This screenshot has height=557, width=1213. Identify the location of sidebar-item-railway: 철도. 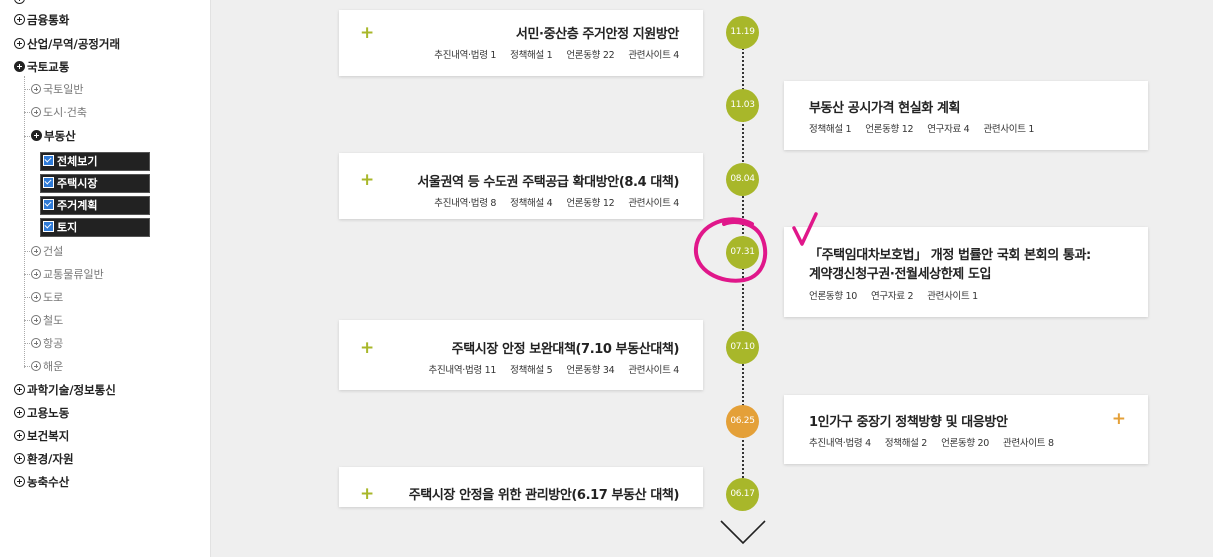
(43, 321).